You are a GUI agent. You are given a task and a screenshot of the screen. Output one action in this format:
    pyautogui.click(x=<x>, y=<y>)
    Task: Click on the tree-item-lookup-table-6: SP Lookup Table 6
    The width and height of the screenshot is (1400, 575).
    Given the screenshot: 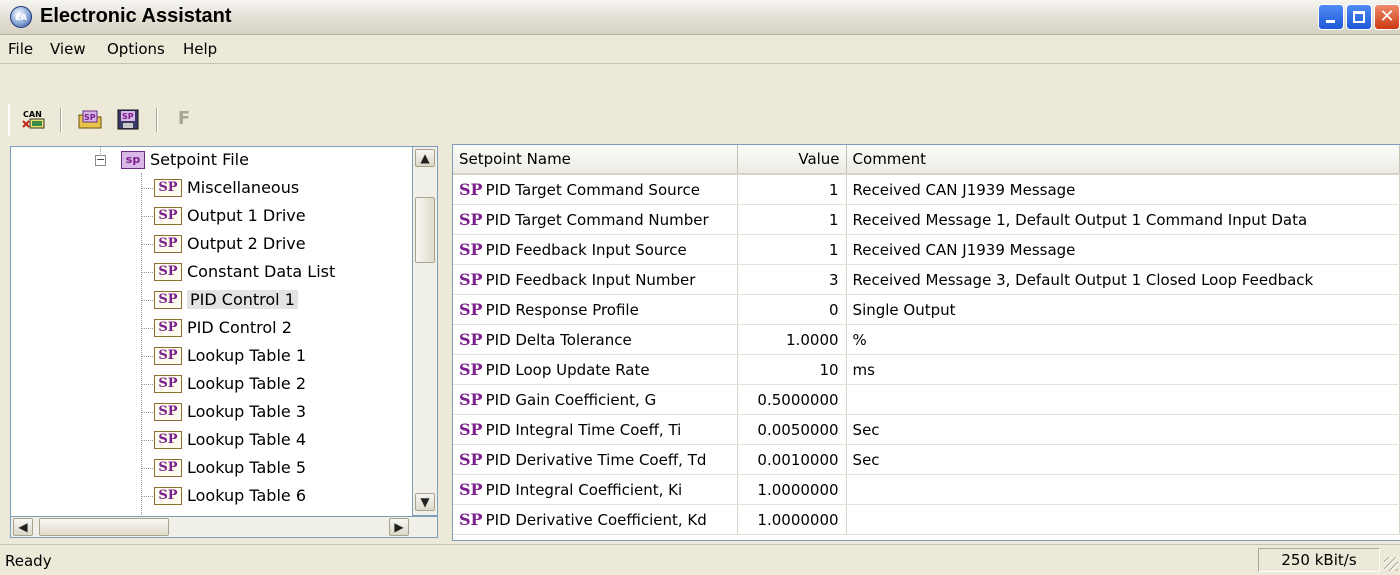 What is the action you would take?
    pyautogui.click(x=230, y=496)
    